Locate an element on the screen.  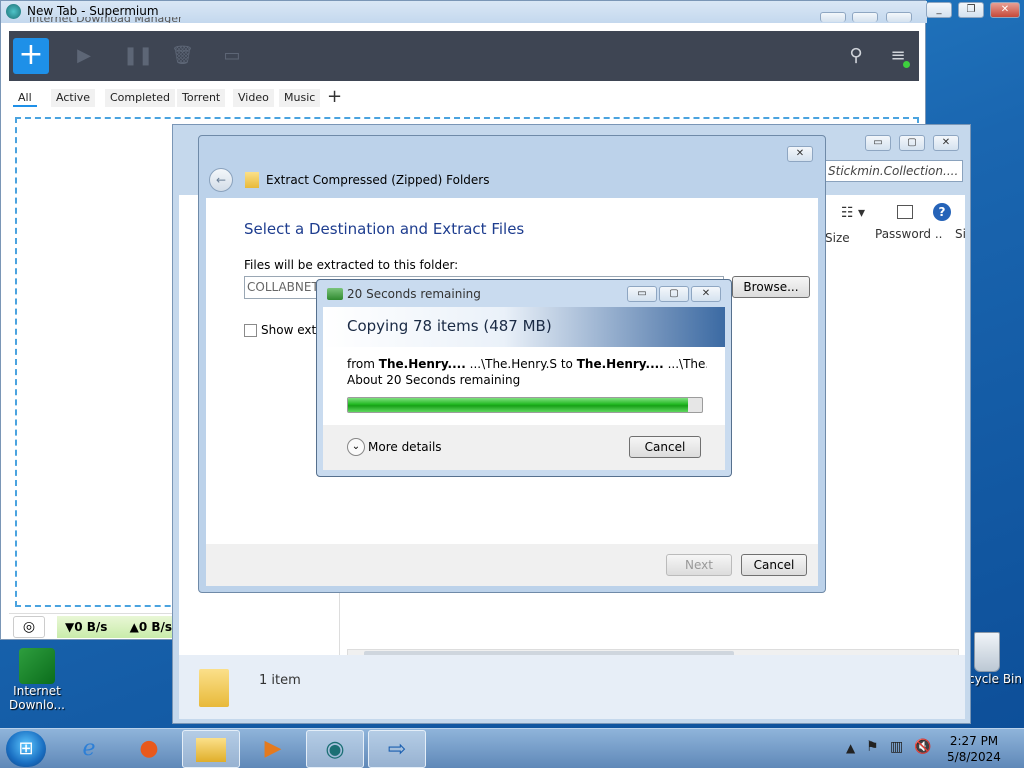
internet-explorer-icon: ℯ is located at coordinates (89, 749).